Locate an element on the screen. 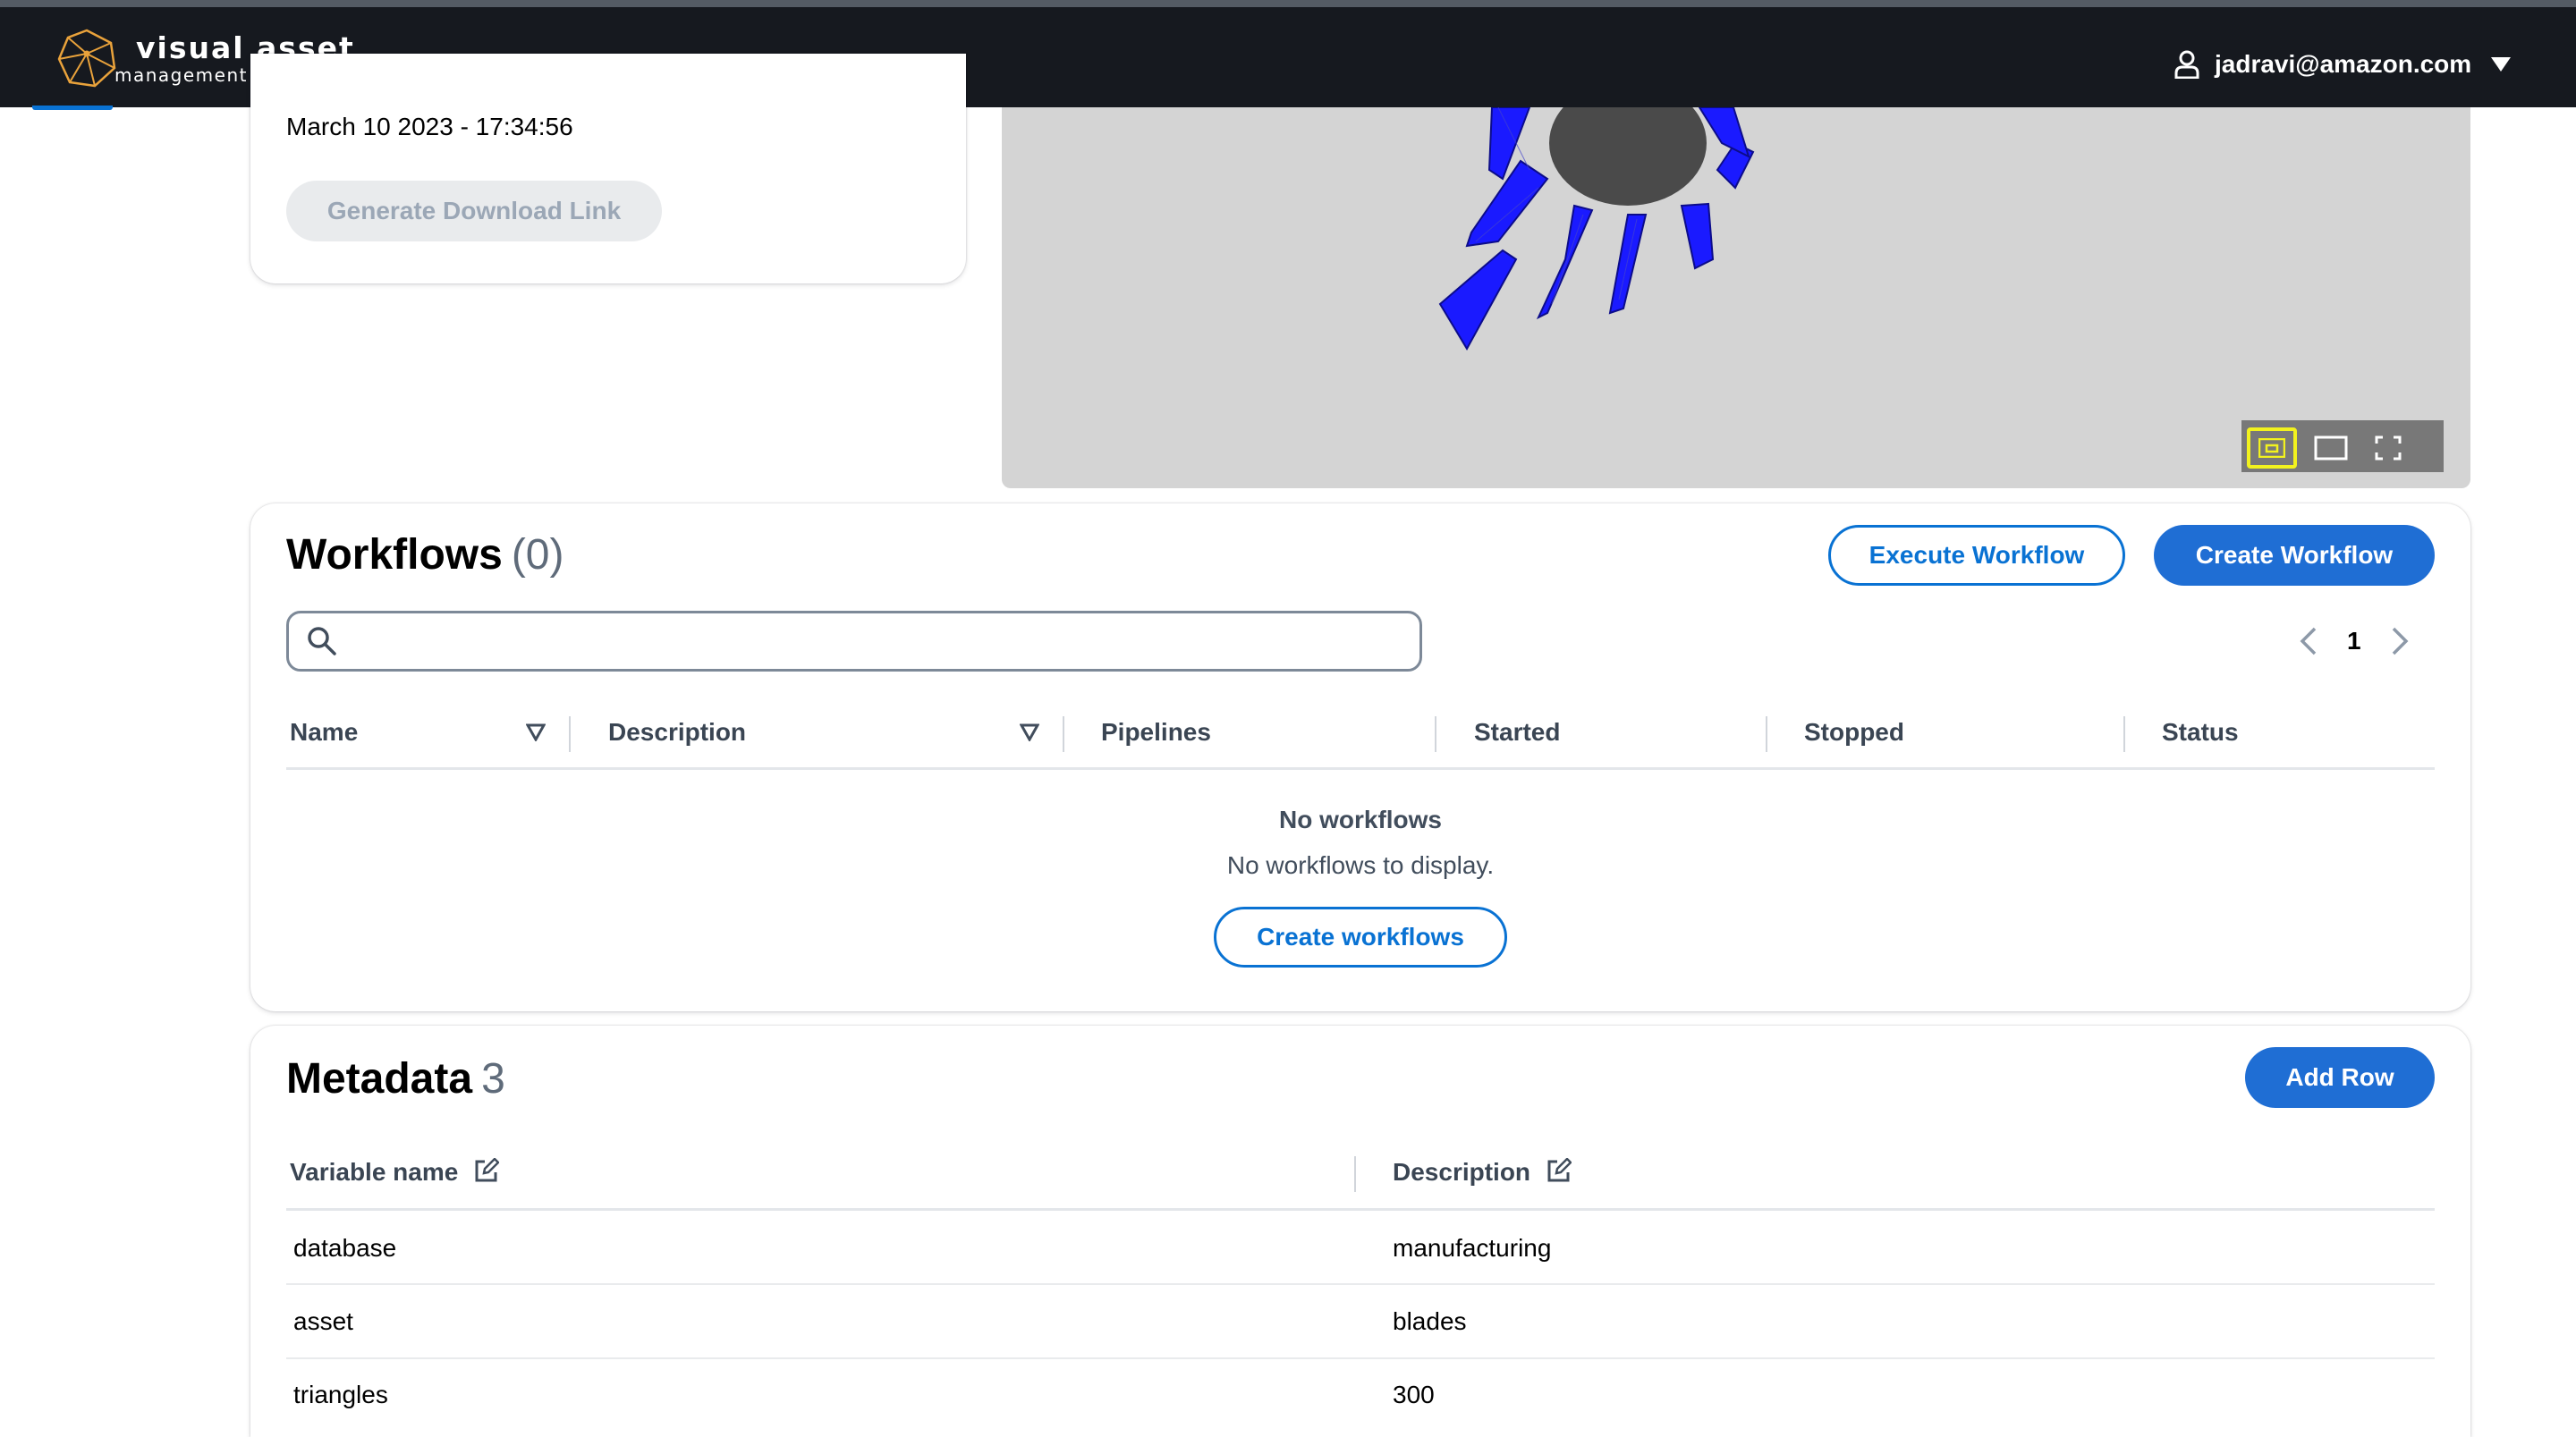 The width and height of the screenshot is (2576, 1437). user-email: jadravi@amazon.com is located at coordinates (2343, 64).